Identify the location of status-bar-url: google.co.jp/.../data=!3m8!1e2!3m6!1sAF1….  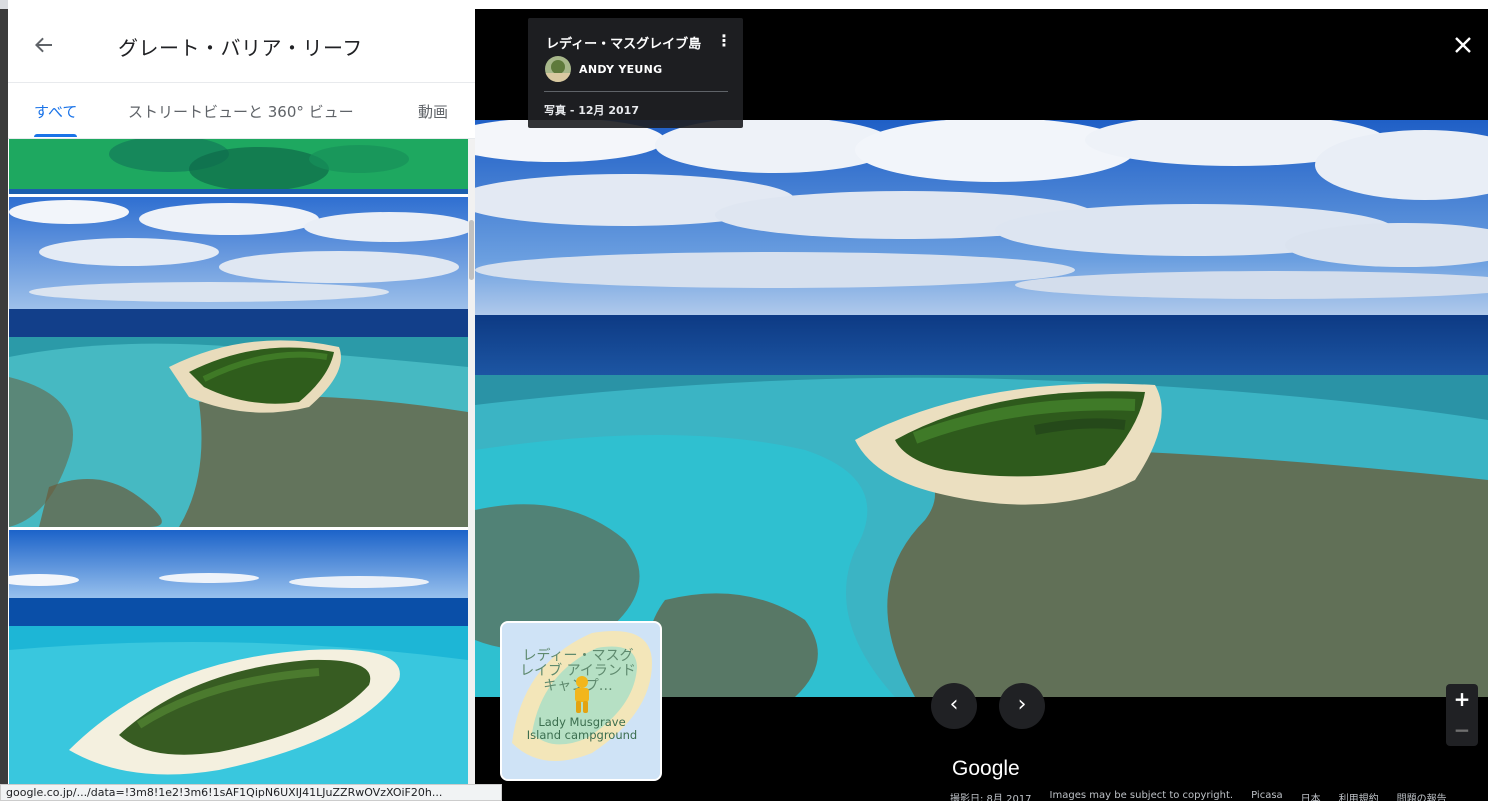
(251, 792).